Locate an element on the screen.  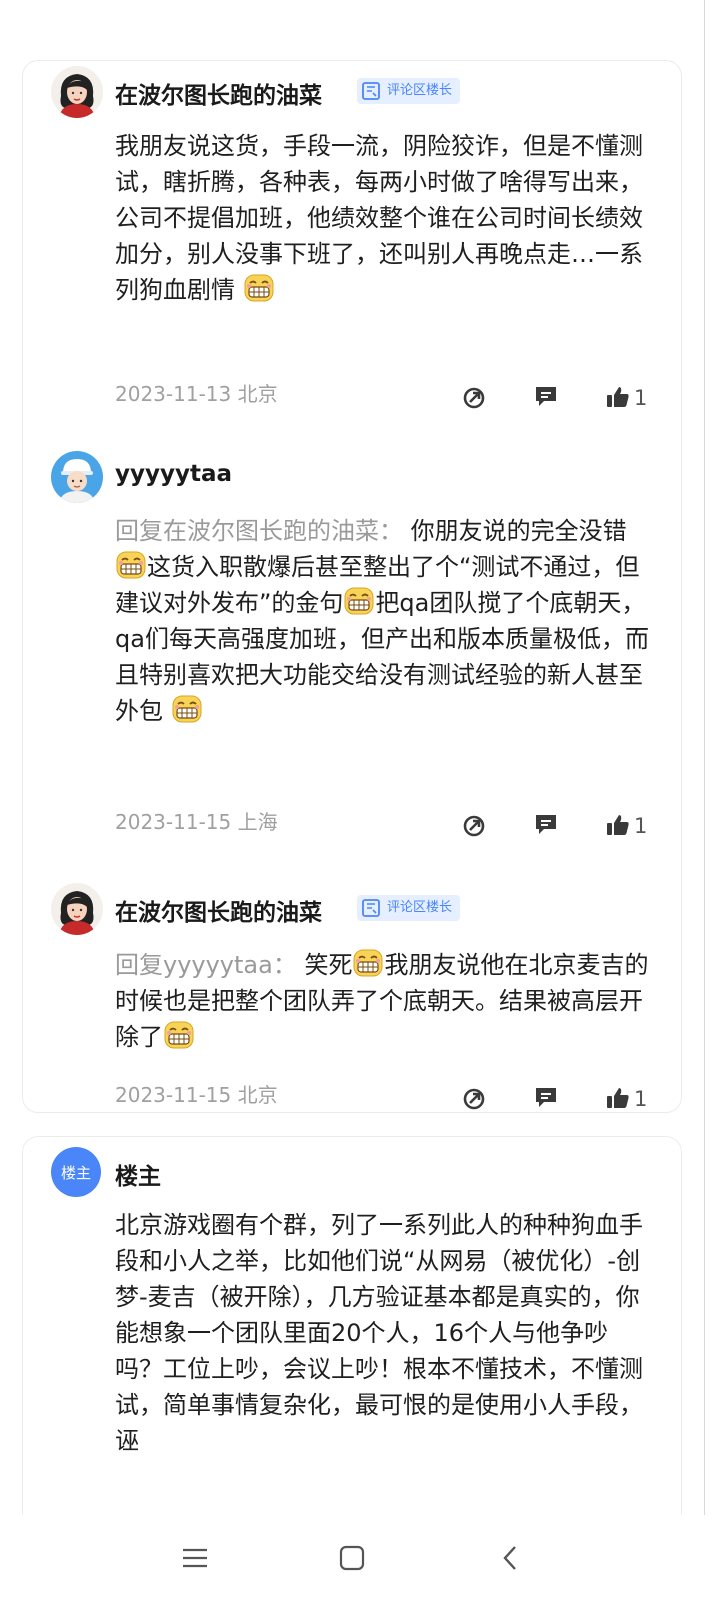
comment-username: yyyyytaa is located at coordinates (173, 474).